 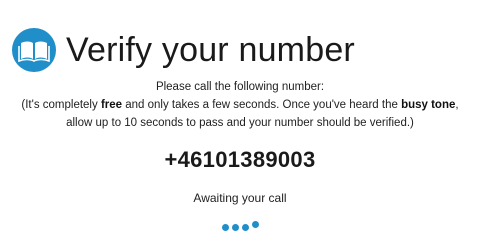 I want to click on open-book-icon, so click(x=34, y=49).